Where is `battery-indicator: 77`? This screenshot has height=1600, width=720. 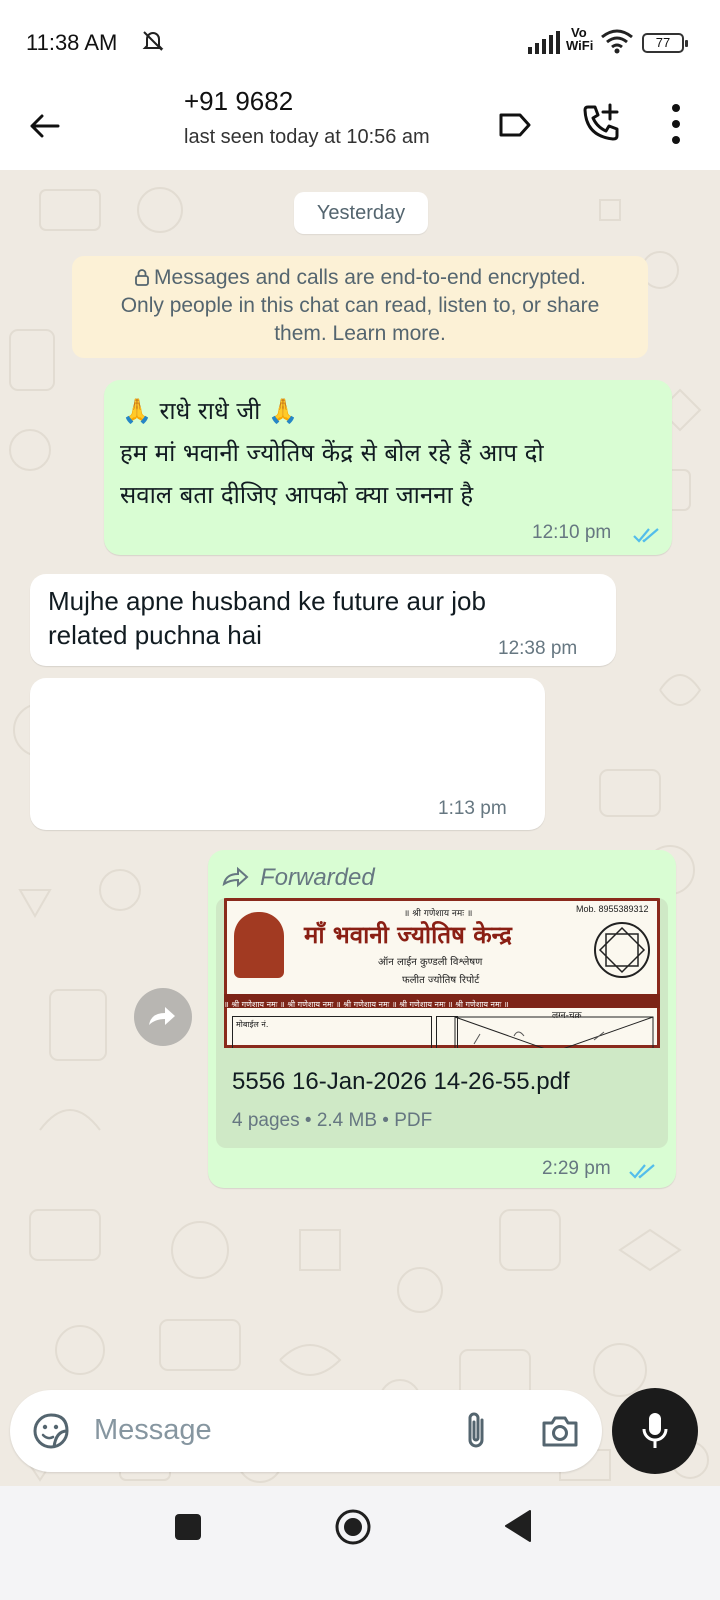
battery-indicator: 77 is located at coordinates (665, 43).